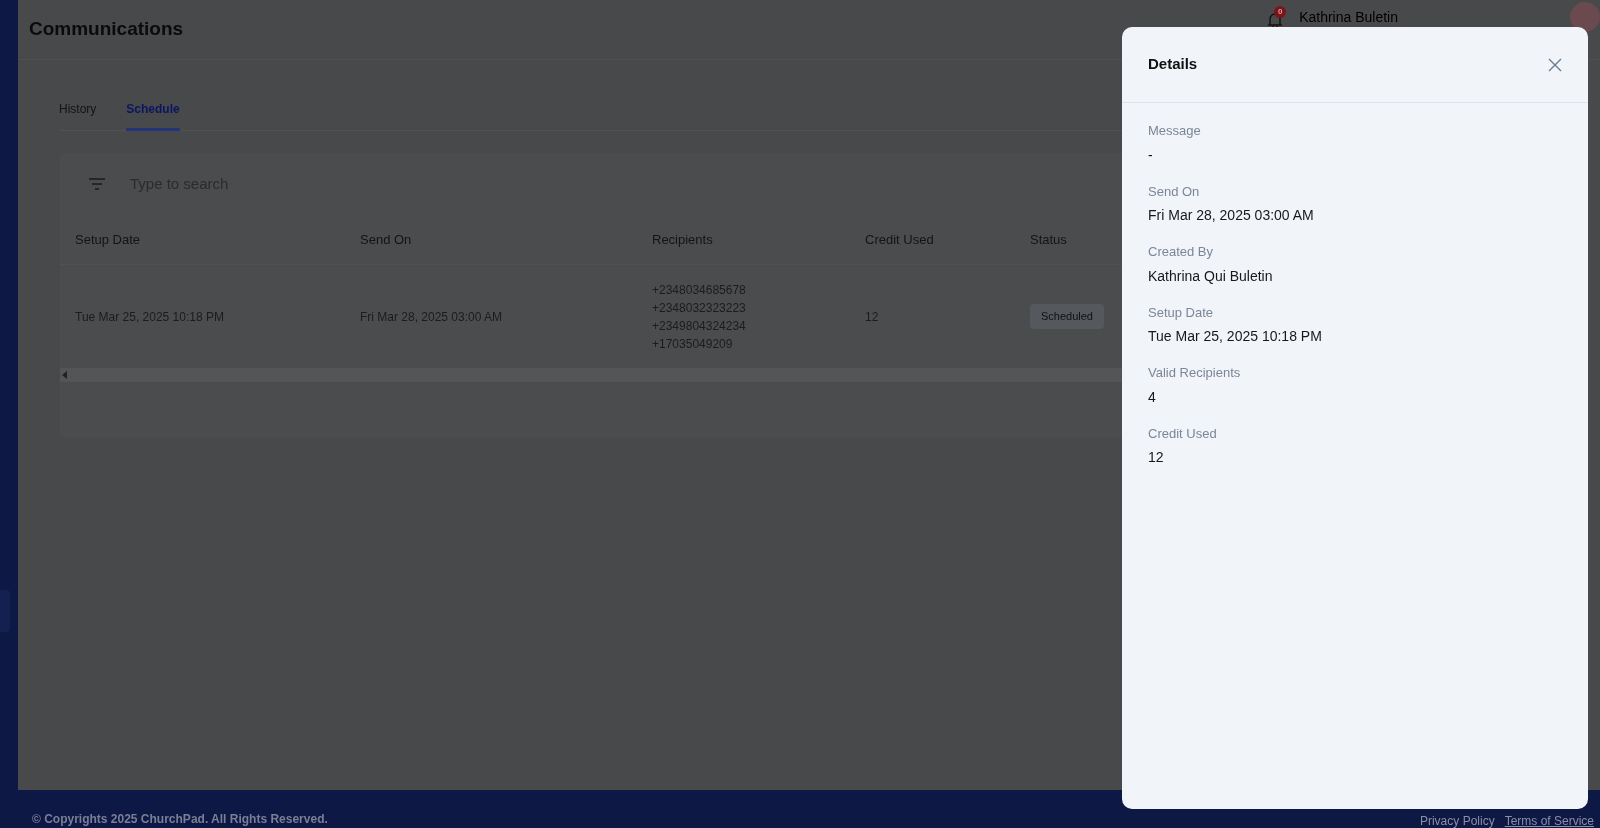  I want to click on field-label: Message, so click(1175, 131).